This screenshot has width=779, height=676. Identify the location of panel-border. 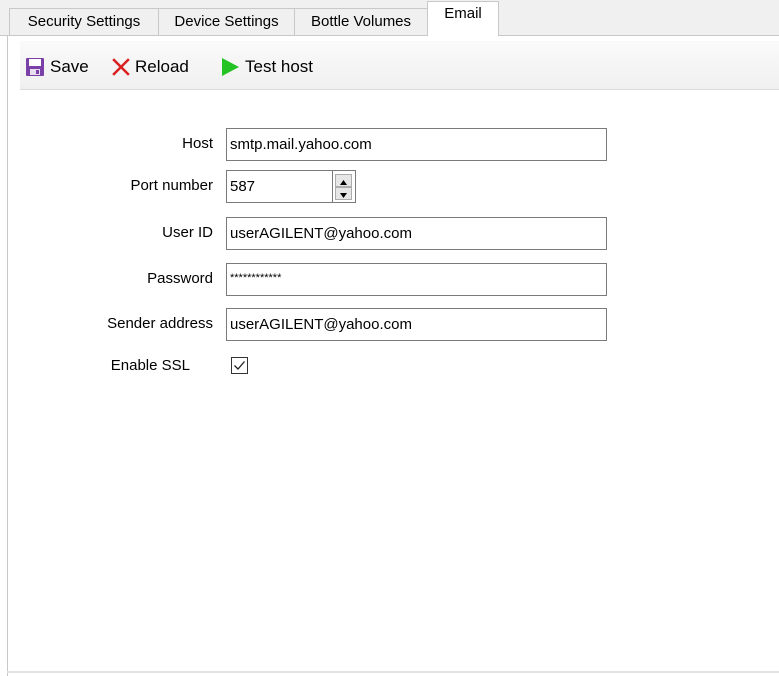
(7, 355).